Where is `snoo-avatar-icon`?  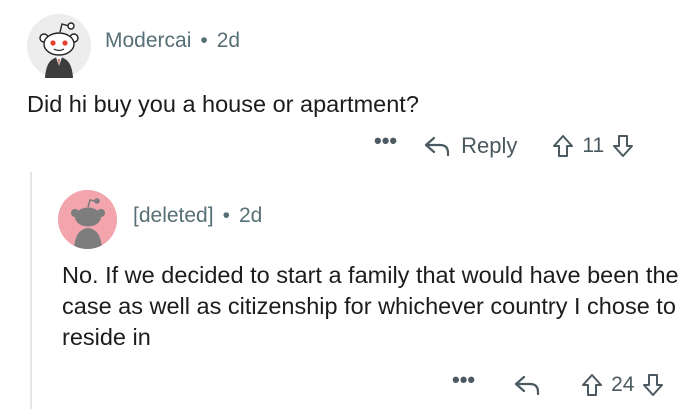 snoo-avatar-icon is located at coordinates (59, 46).